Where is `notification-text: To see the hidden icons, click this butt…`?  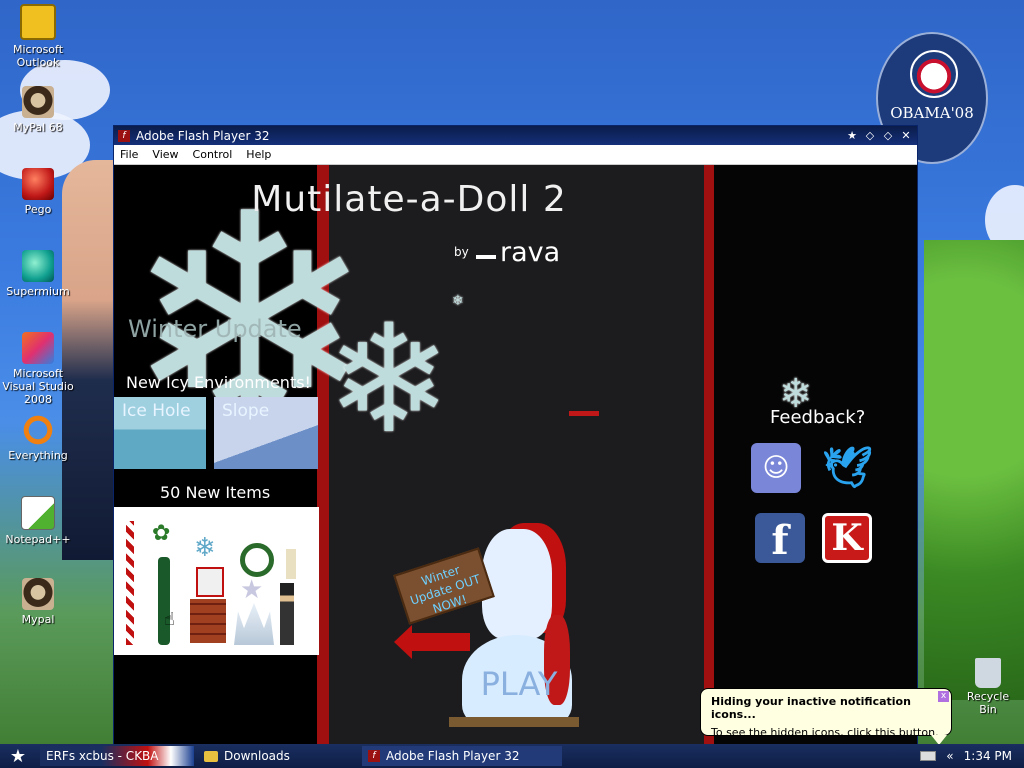 notification-text: To see the hidden icons, click this butt… is located at coordinates (825, 732).